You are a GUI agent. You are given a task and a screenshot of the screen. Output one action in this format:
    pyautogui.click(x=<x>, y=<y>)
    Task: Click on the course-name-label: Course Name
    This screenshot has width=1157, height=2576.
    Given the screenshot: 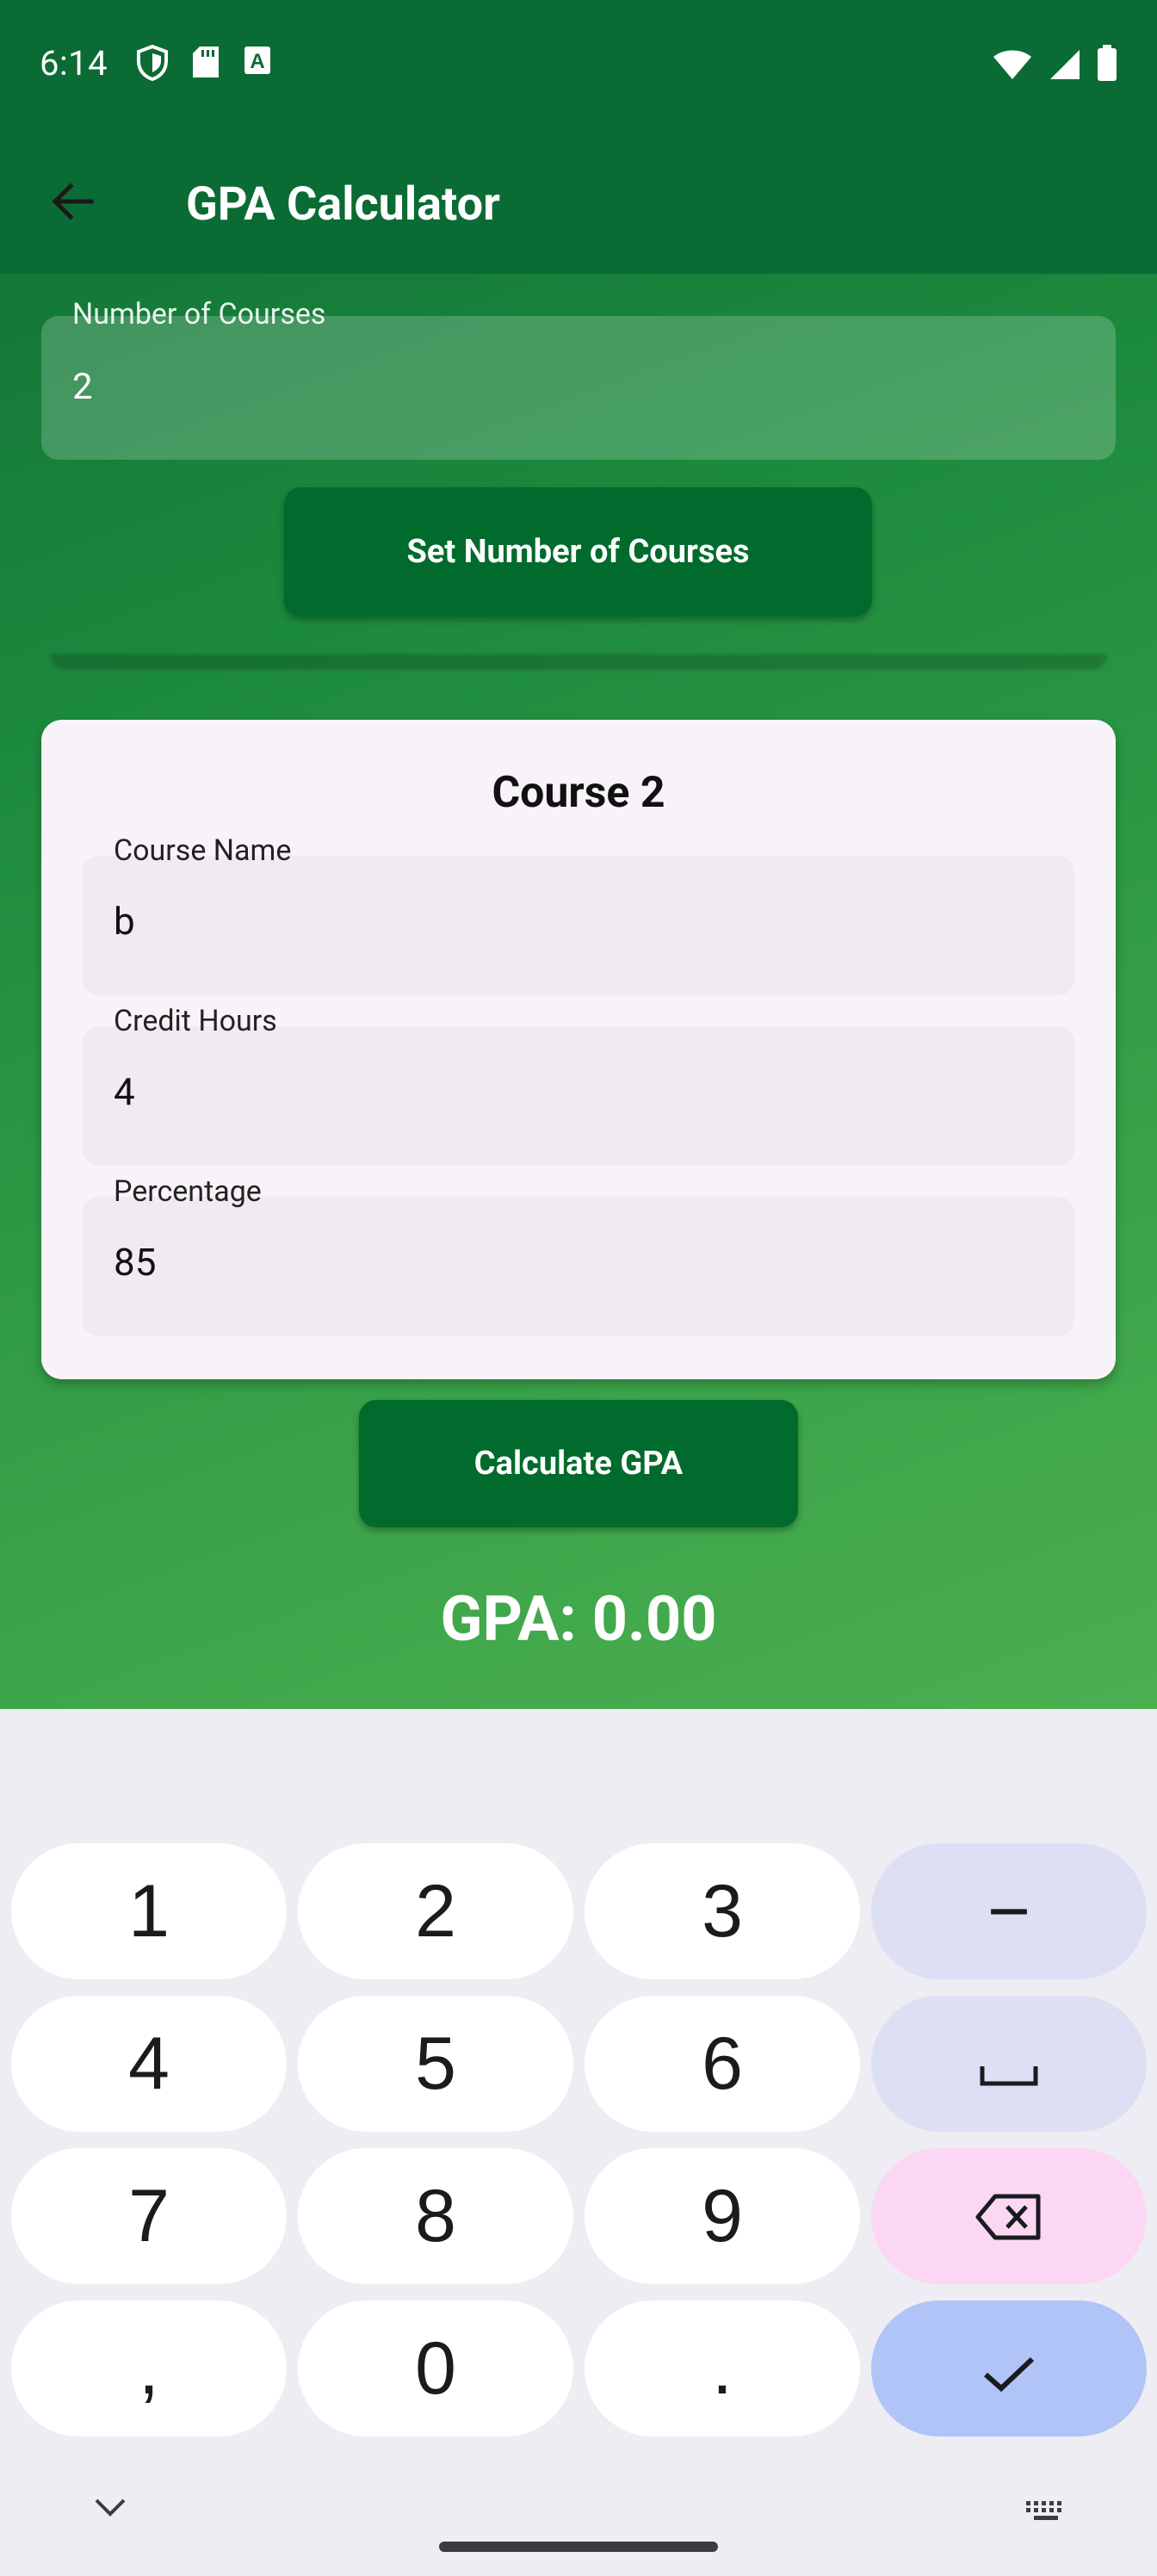 What is the action you would take?
    pyautogui.click(x=203, y=851)
    